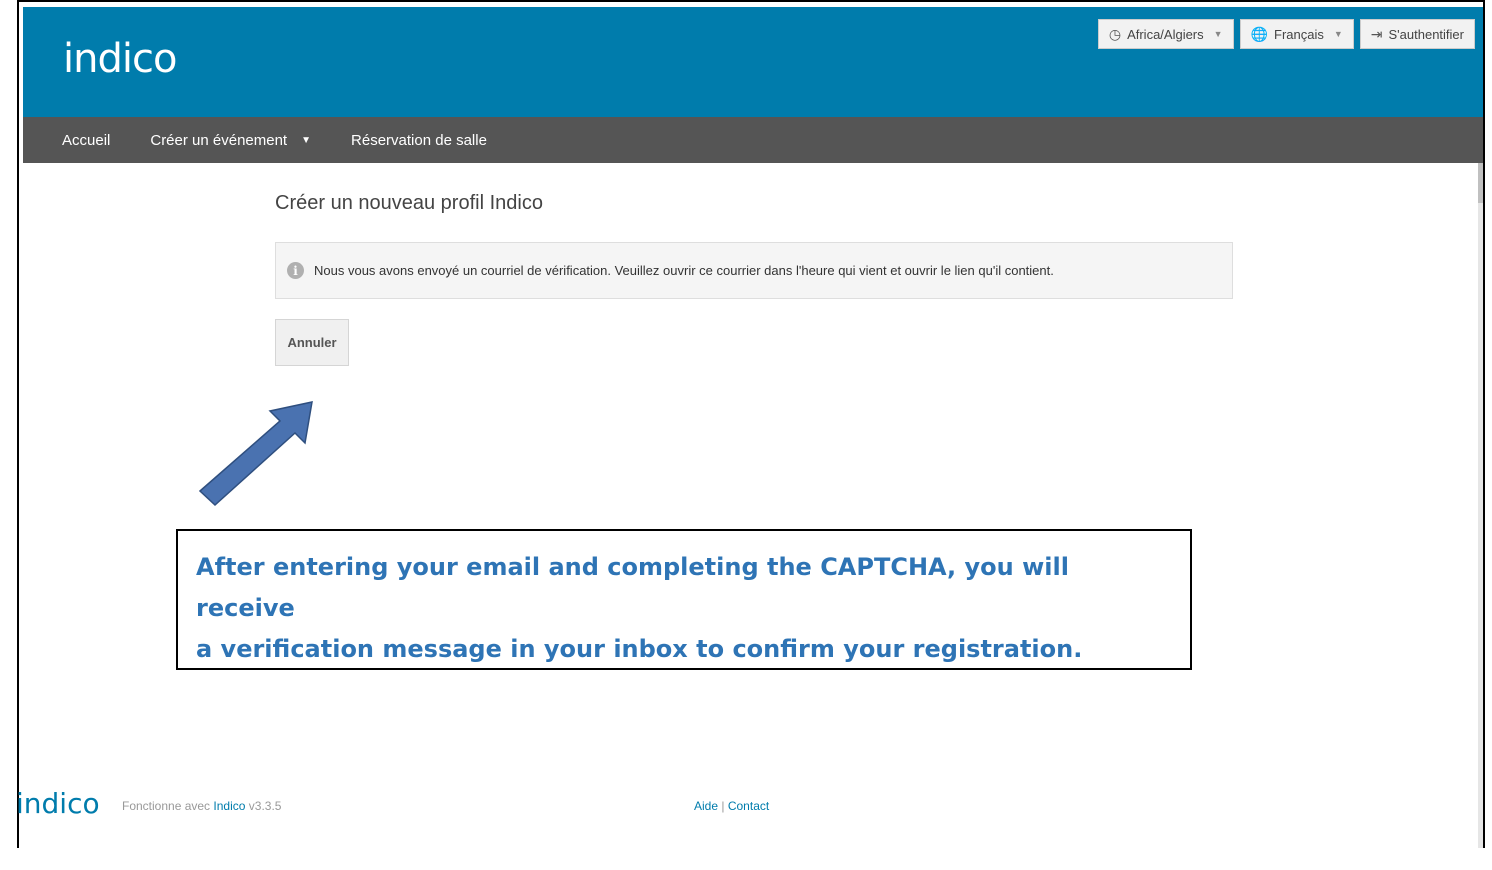  I want to click on timezone-label: Africa/Algiers, so click(1165, 34).